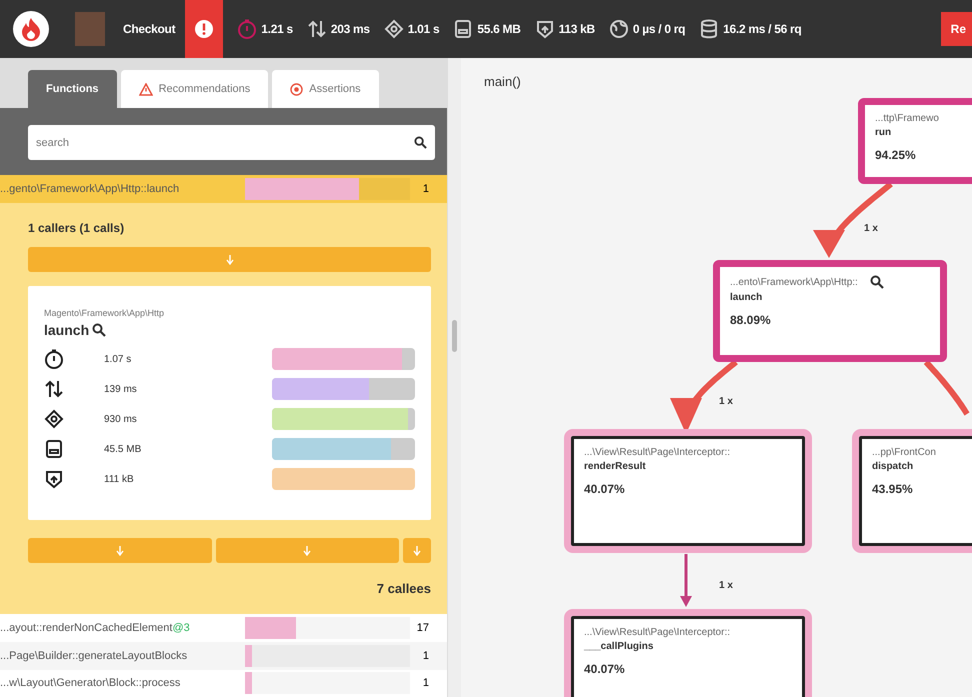 The height and width of the screenshot is (697, 972). I want to click on callers-title: 1 callers (1 calls), so click(77, 228).